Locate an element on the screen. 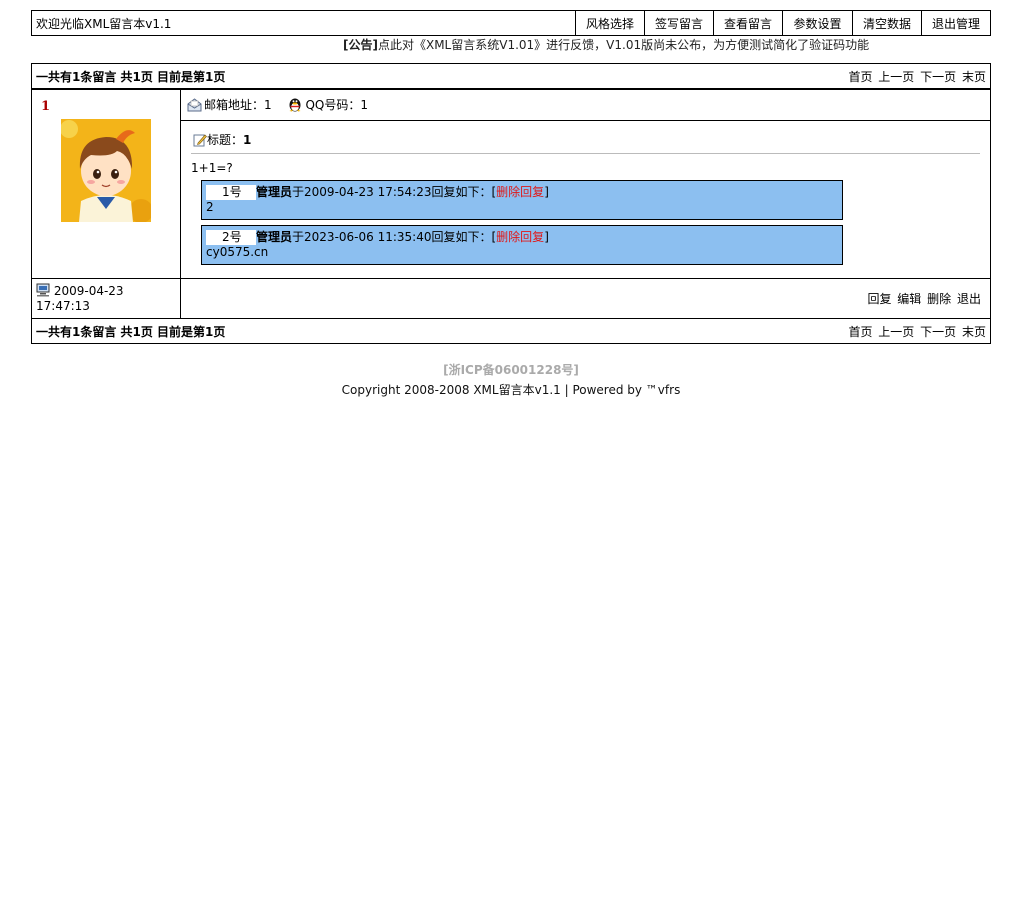 The image size is (1017, 911). nav-style-select: 风格选择 is located at coordinates (610, 23).